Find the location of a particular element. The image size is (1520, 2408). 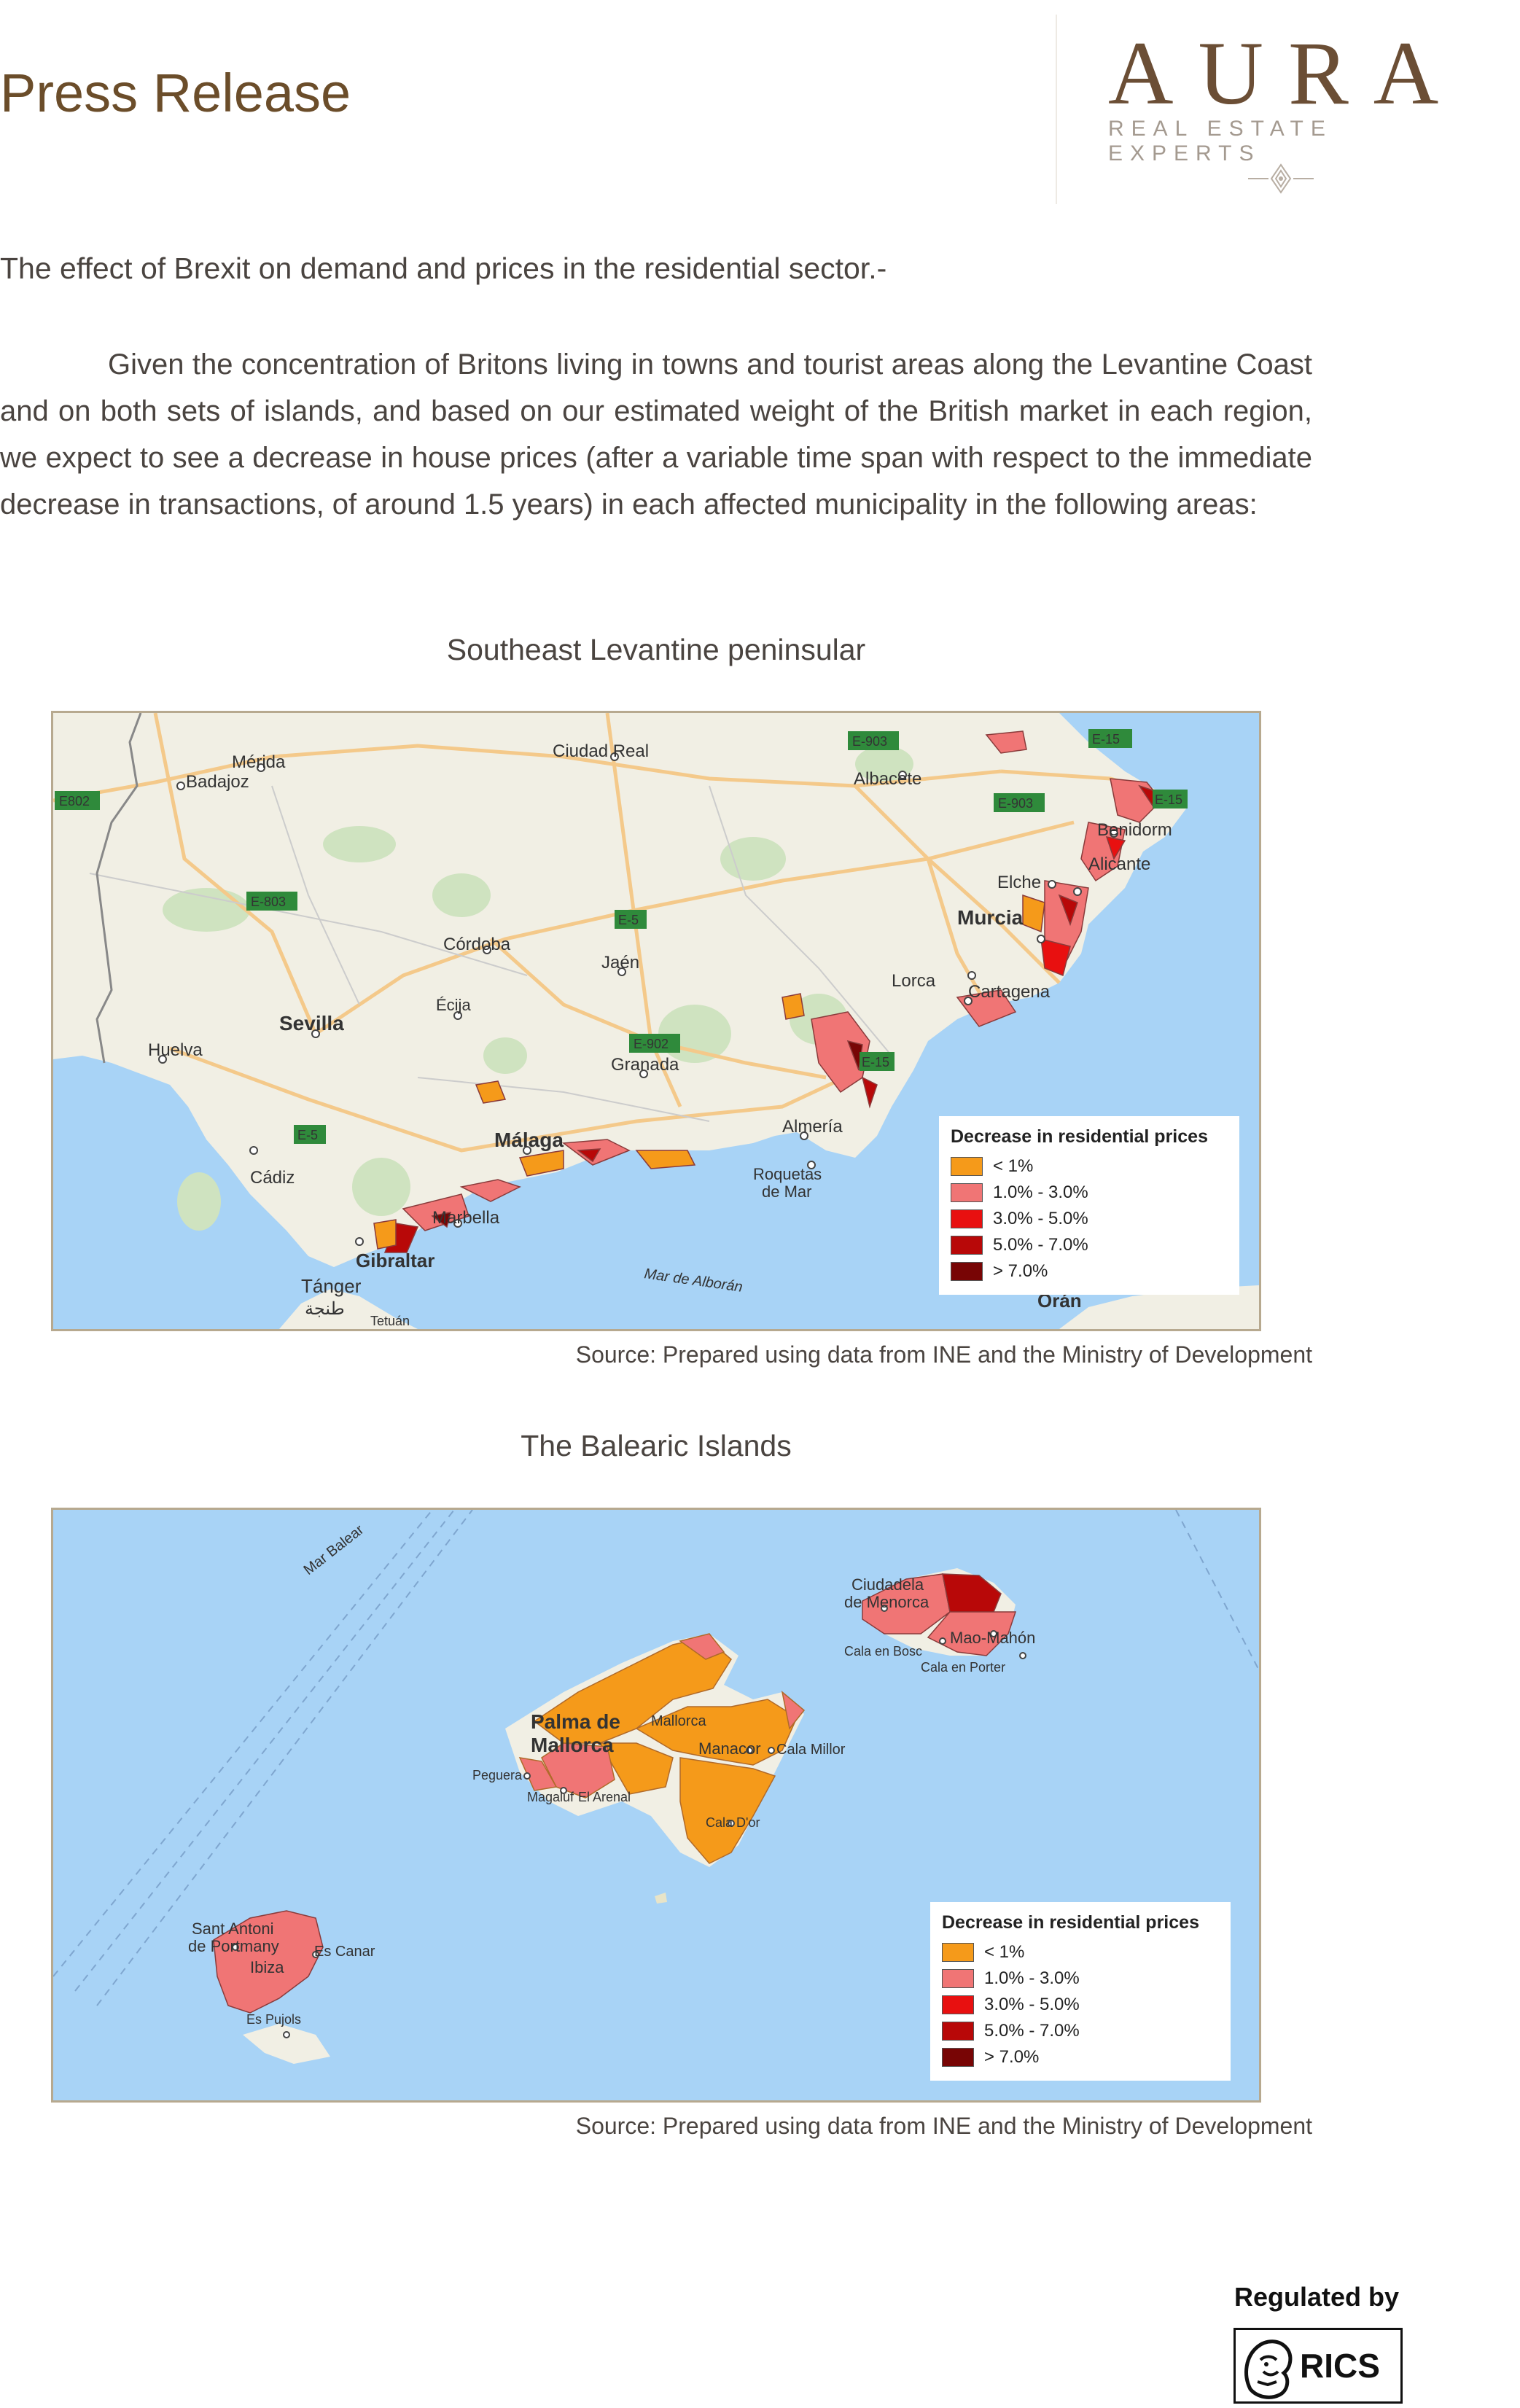

label-ibiza: Ibiza is located at coordinates (267, 1967).